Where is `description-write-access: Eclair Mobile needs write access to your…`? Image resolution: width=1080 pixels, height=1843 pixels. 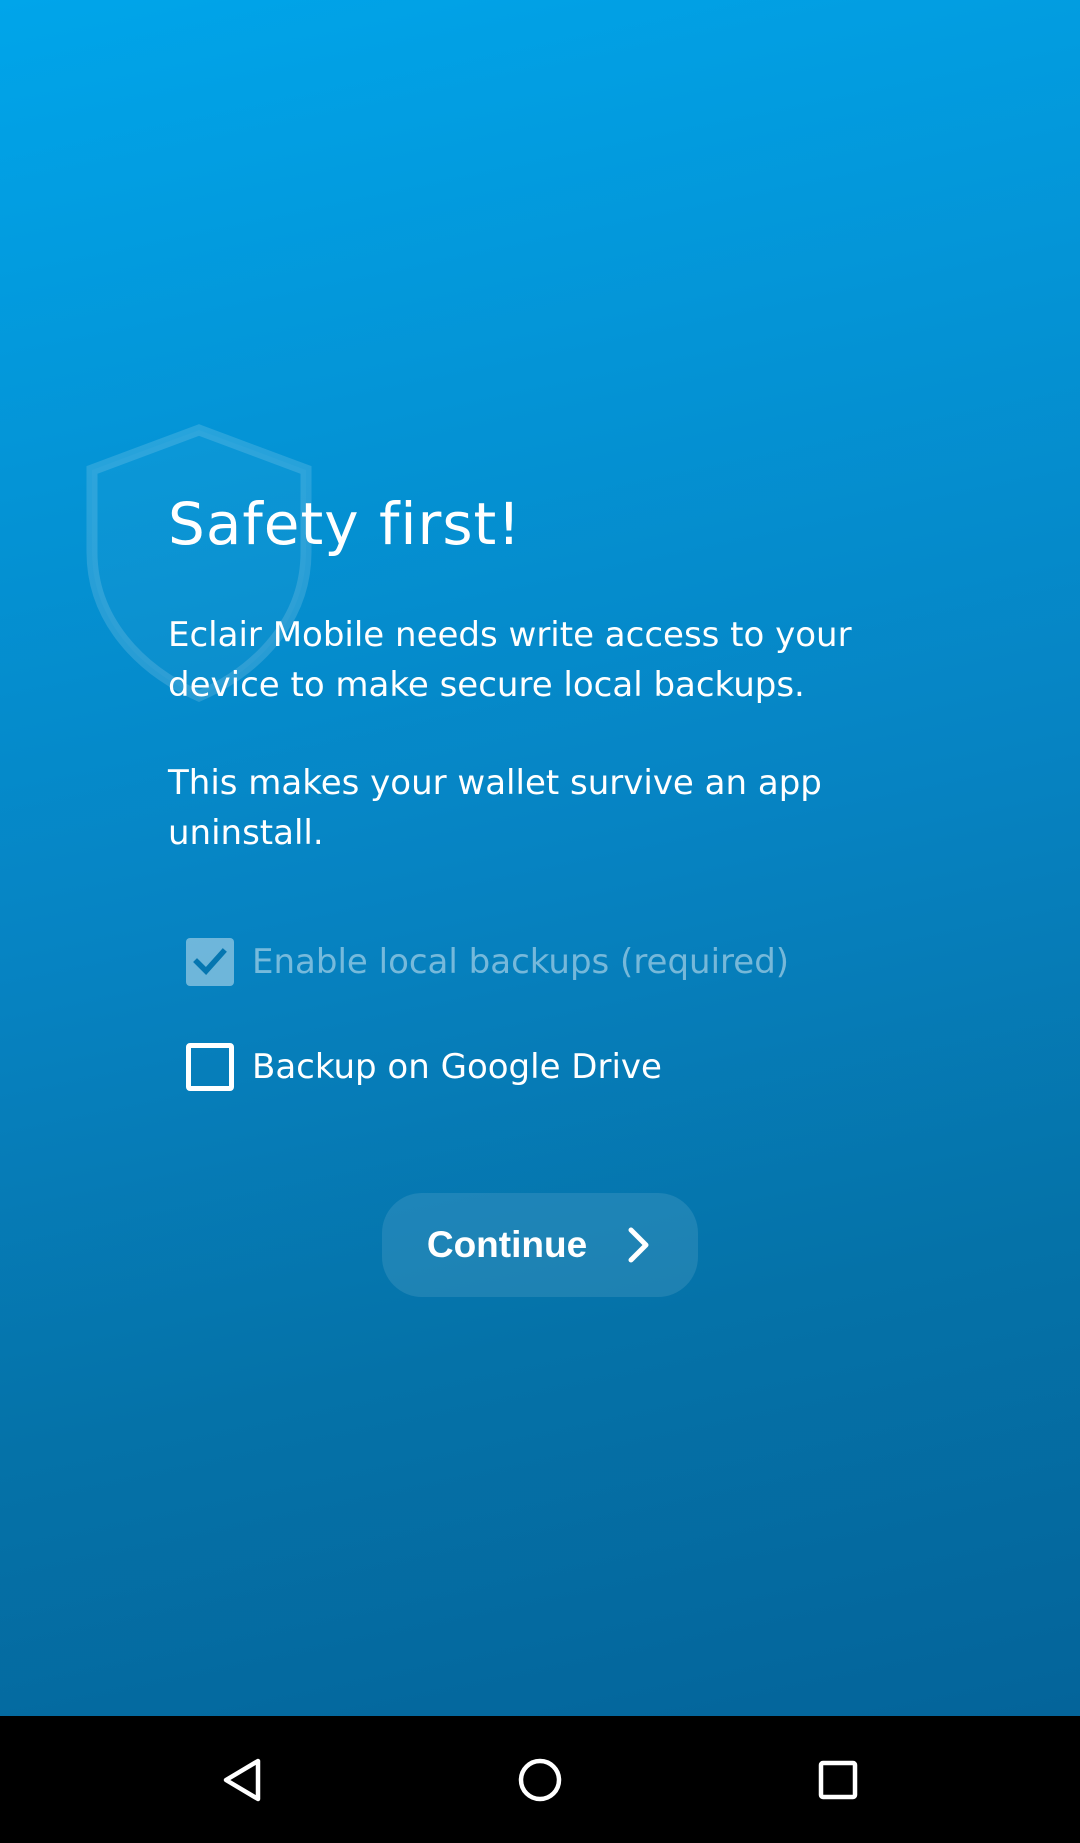 description-write-access: Eclair Mobile needs write access to your… is located at coordinates (510, 660).